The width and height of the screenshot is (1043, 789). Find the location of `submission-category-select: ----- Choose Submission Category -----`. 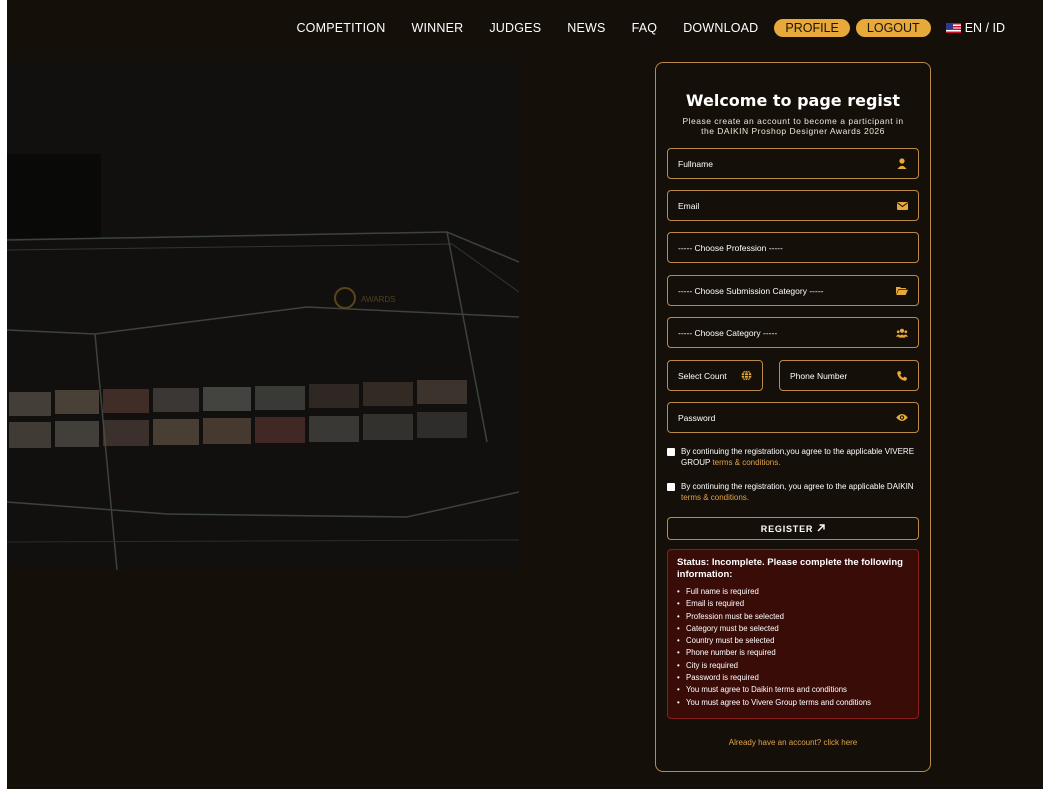

submission-category-select: ----- Choose Submission Category ----- is located at coordinates (793, 290).